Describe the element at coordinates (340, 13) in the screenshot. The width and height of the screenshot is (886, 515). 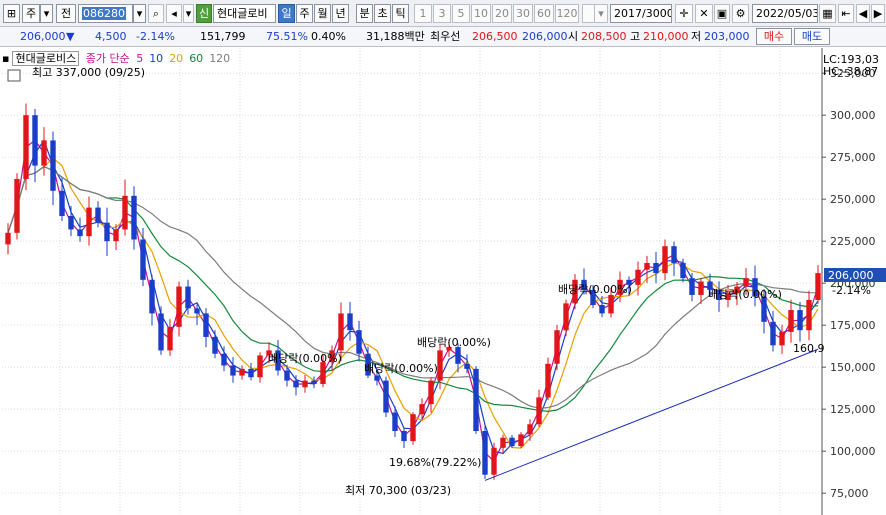
I see `period-tab-year: 년` at that location.